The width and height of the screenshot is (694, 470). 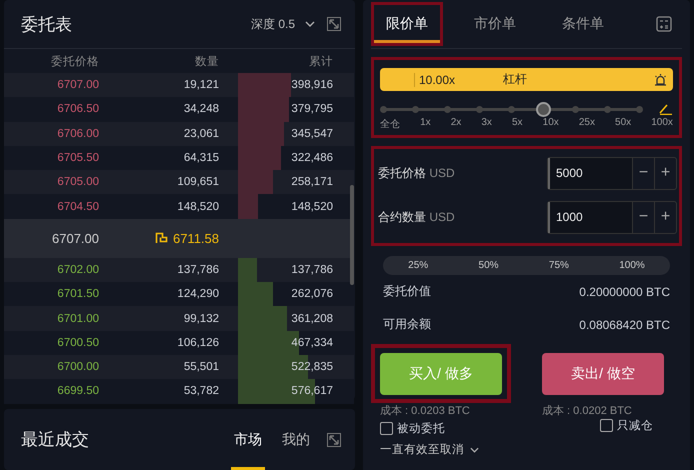 I want to click on info-value: 0.20000000 BTC, so click(x=624, y=291).